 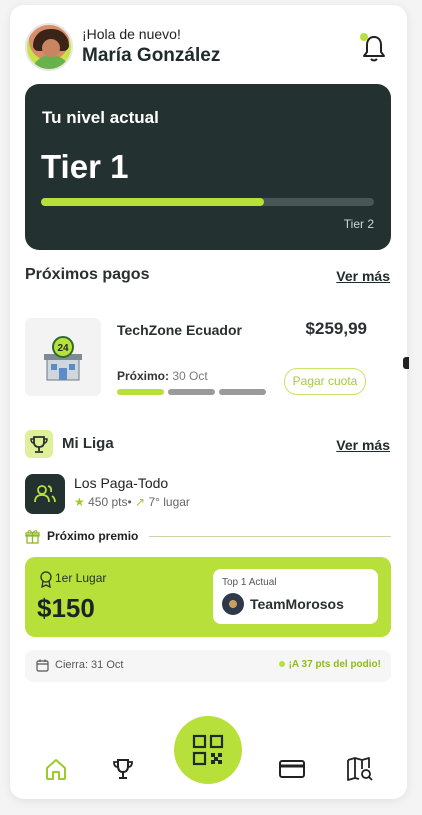 I want to click on league-see-more-link: Ver más, so click(x=363, y=445).